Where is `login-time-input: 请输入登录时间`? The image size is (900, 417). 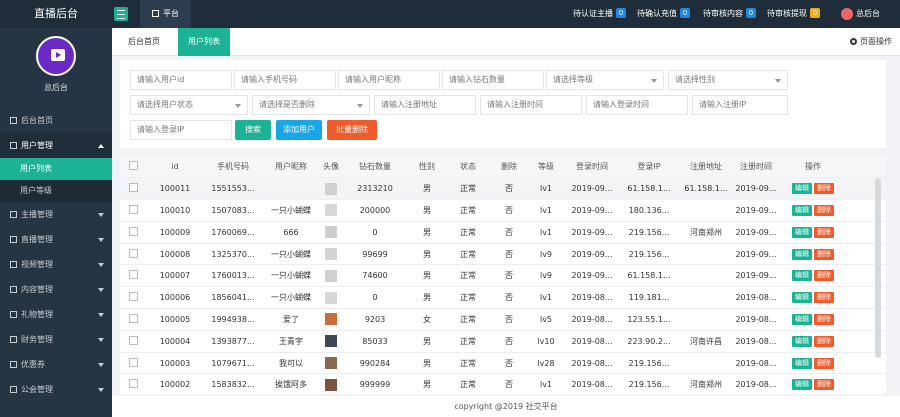
login-time-input: 请输入登录时间 is located at coordinates (637, 105).